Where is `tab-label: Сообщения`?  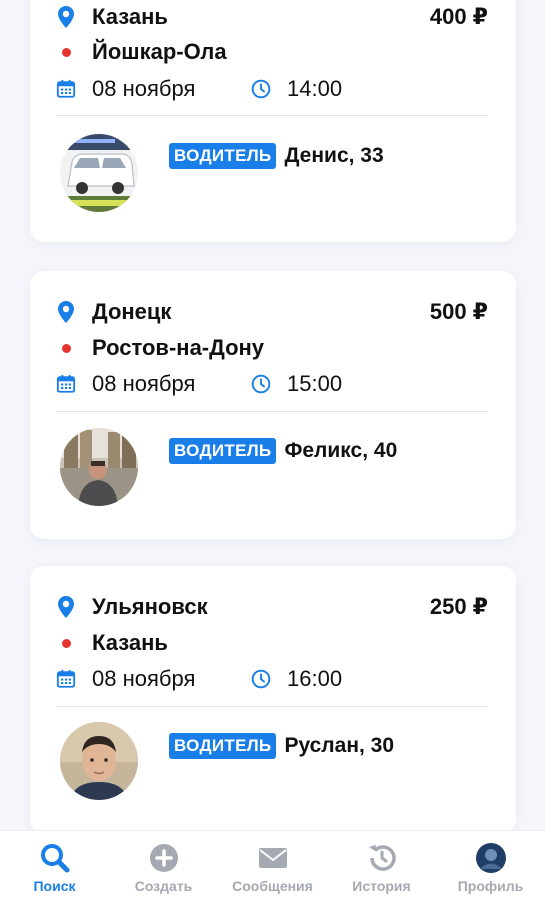
tab-label: Сообщения is located at coordinates (272, 886).